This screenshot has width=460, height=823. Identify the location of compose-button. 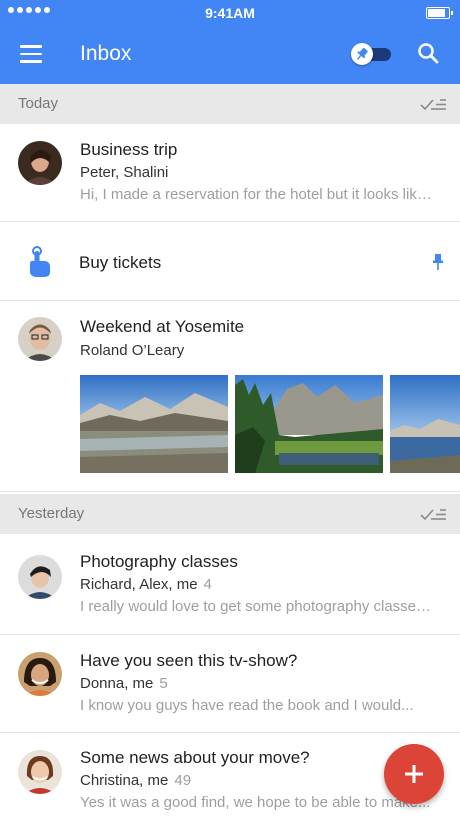
(414, 774).